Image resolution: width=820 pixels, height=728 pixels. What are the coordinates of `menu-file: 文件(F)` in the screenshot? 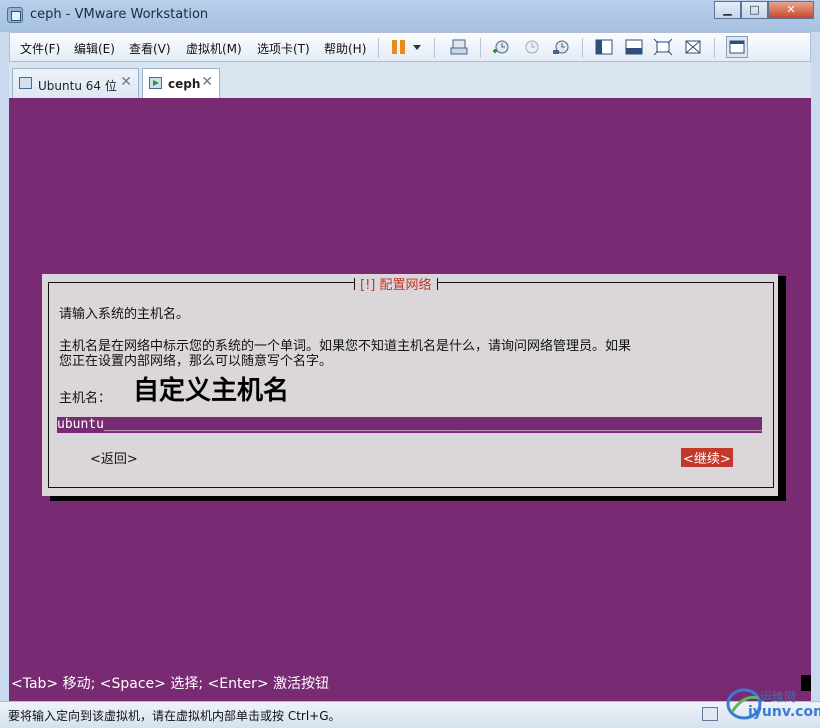 It's located at (40, 48).